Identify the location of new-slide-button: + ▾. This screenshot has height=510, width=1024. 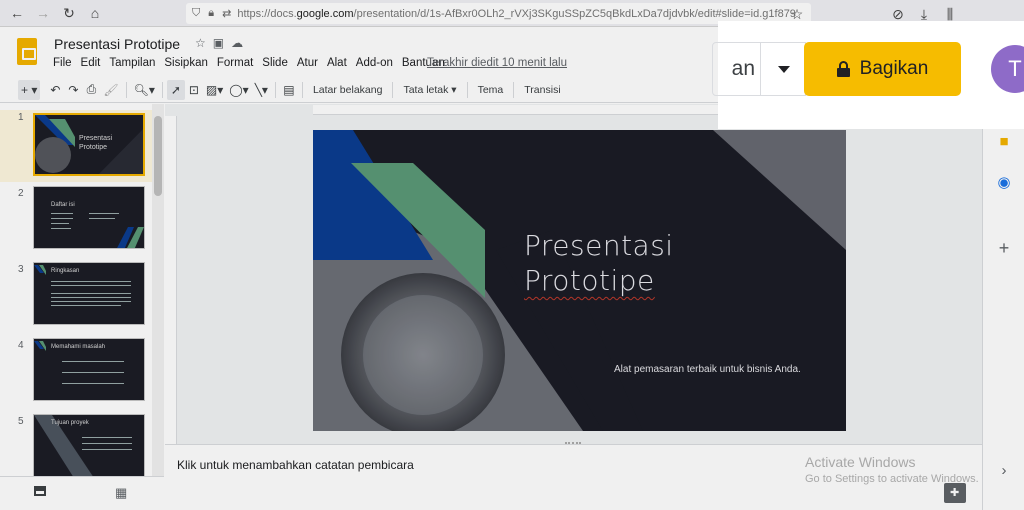
(29, 89).